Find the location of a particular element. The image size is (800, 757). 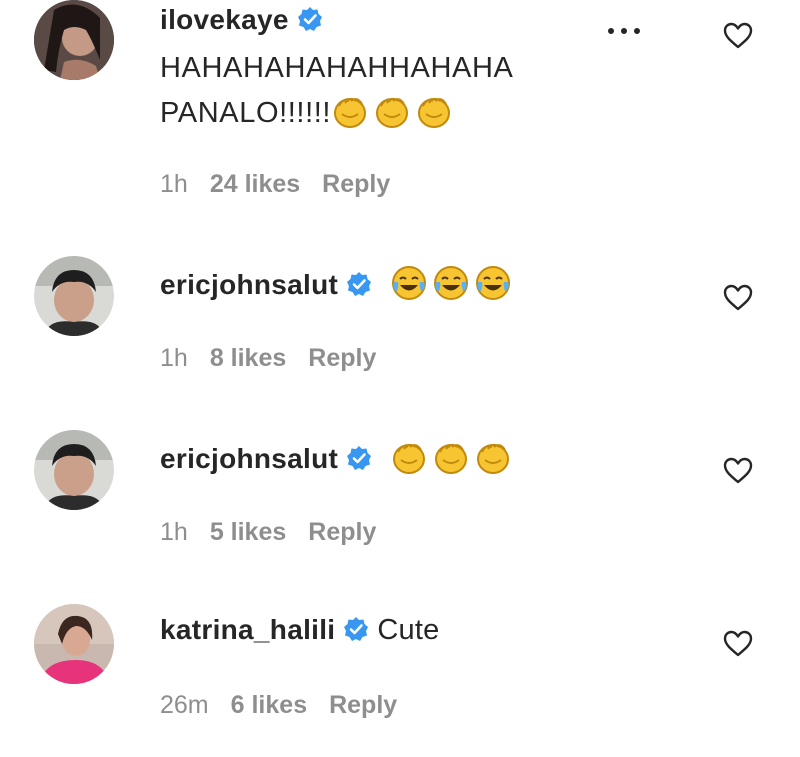

comment-likes: 6 likes is located at coordinates (269, 705).